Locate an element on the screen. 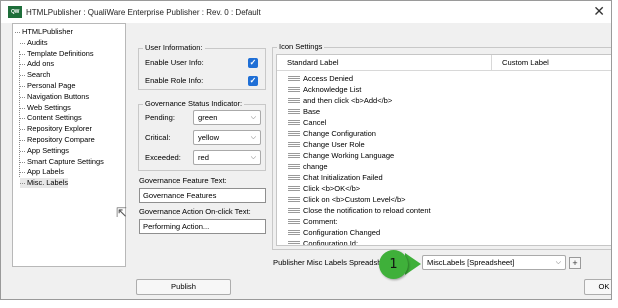 The image size is (618, 308). governance-feature-input: Governance Features is located at coordinates (202, 195).